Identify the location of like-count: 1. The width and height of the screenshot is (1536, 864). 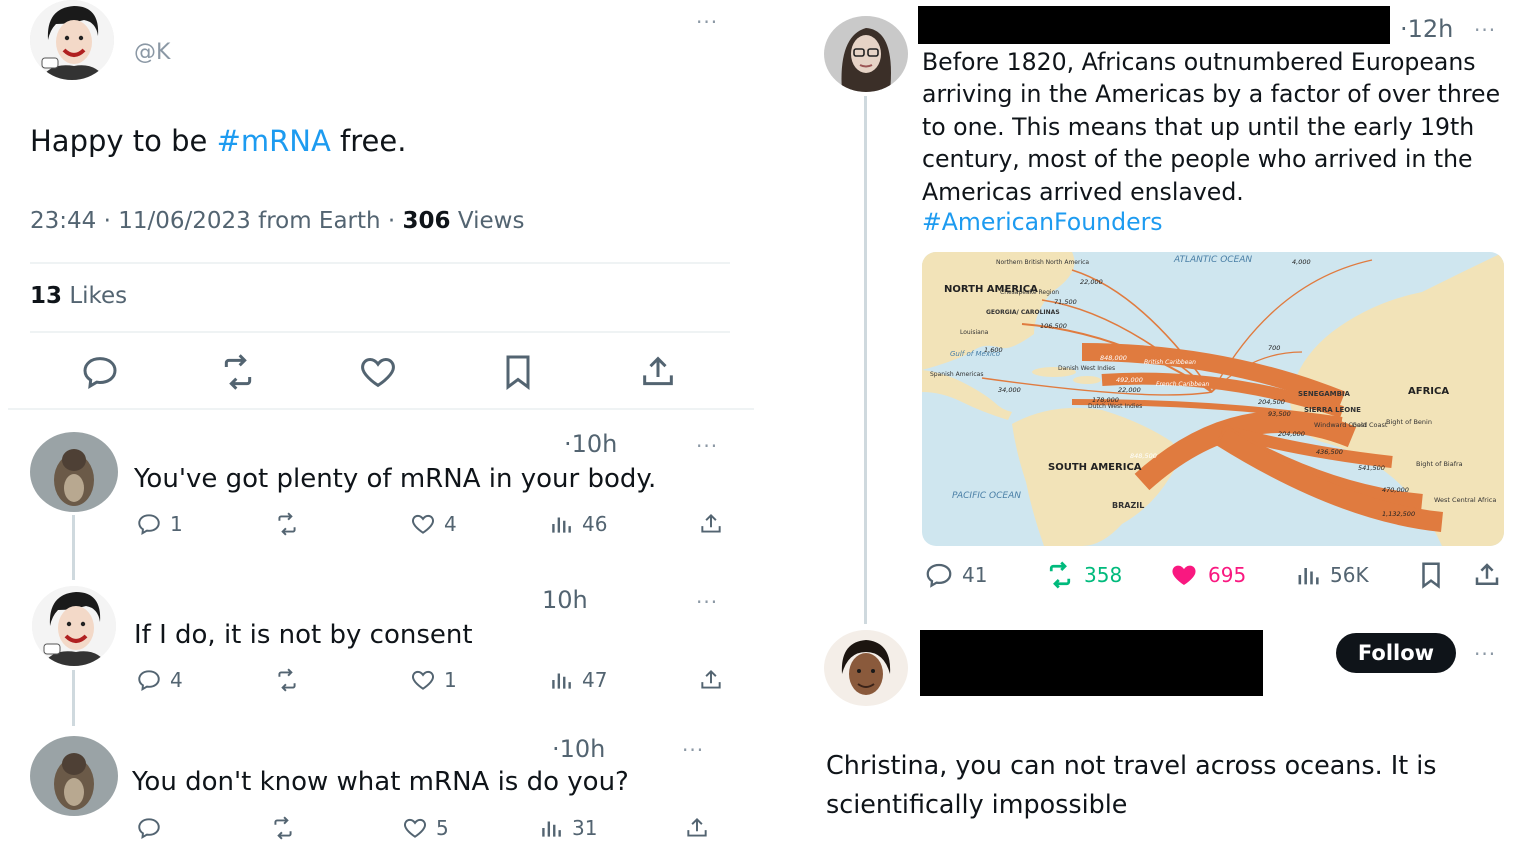
(450, 680).